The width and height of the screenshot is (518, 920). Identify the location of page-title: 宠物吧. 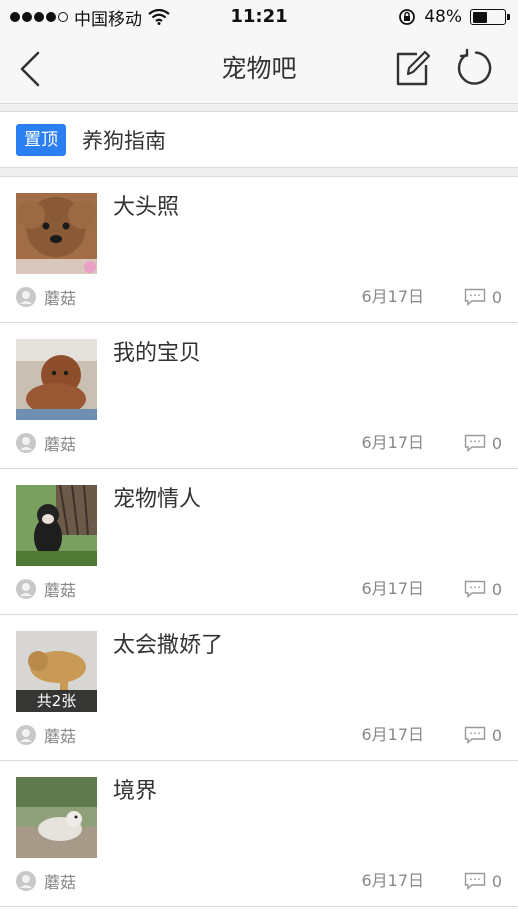
(259, 68).